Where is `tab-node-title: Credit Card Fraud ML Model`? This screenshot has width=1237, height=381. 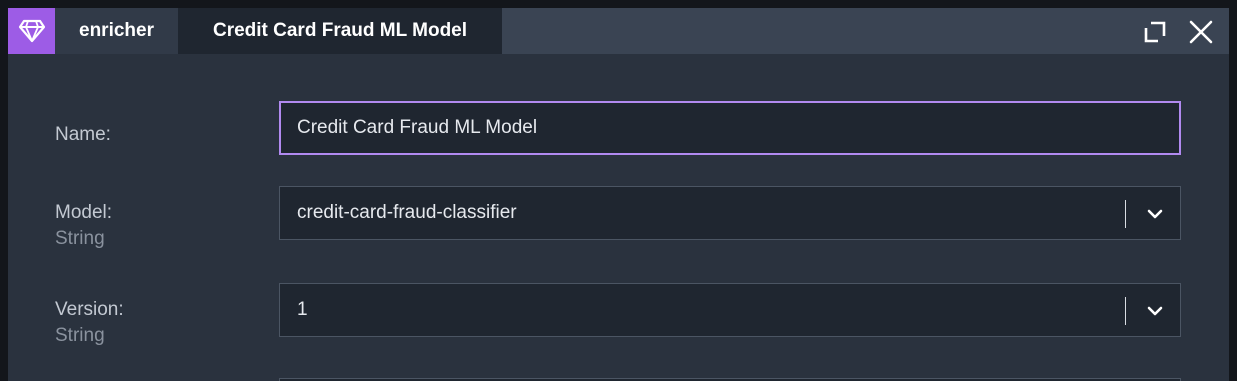 tab-node-title: Credit Card Fraud ML Model is located at coordinates (340, 31).